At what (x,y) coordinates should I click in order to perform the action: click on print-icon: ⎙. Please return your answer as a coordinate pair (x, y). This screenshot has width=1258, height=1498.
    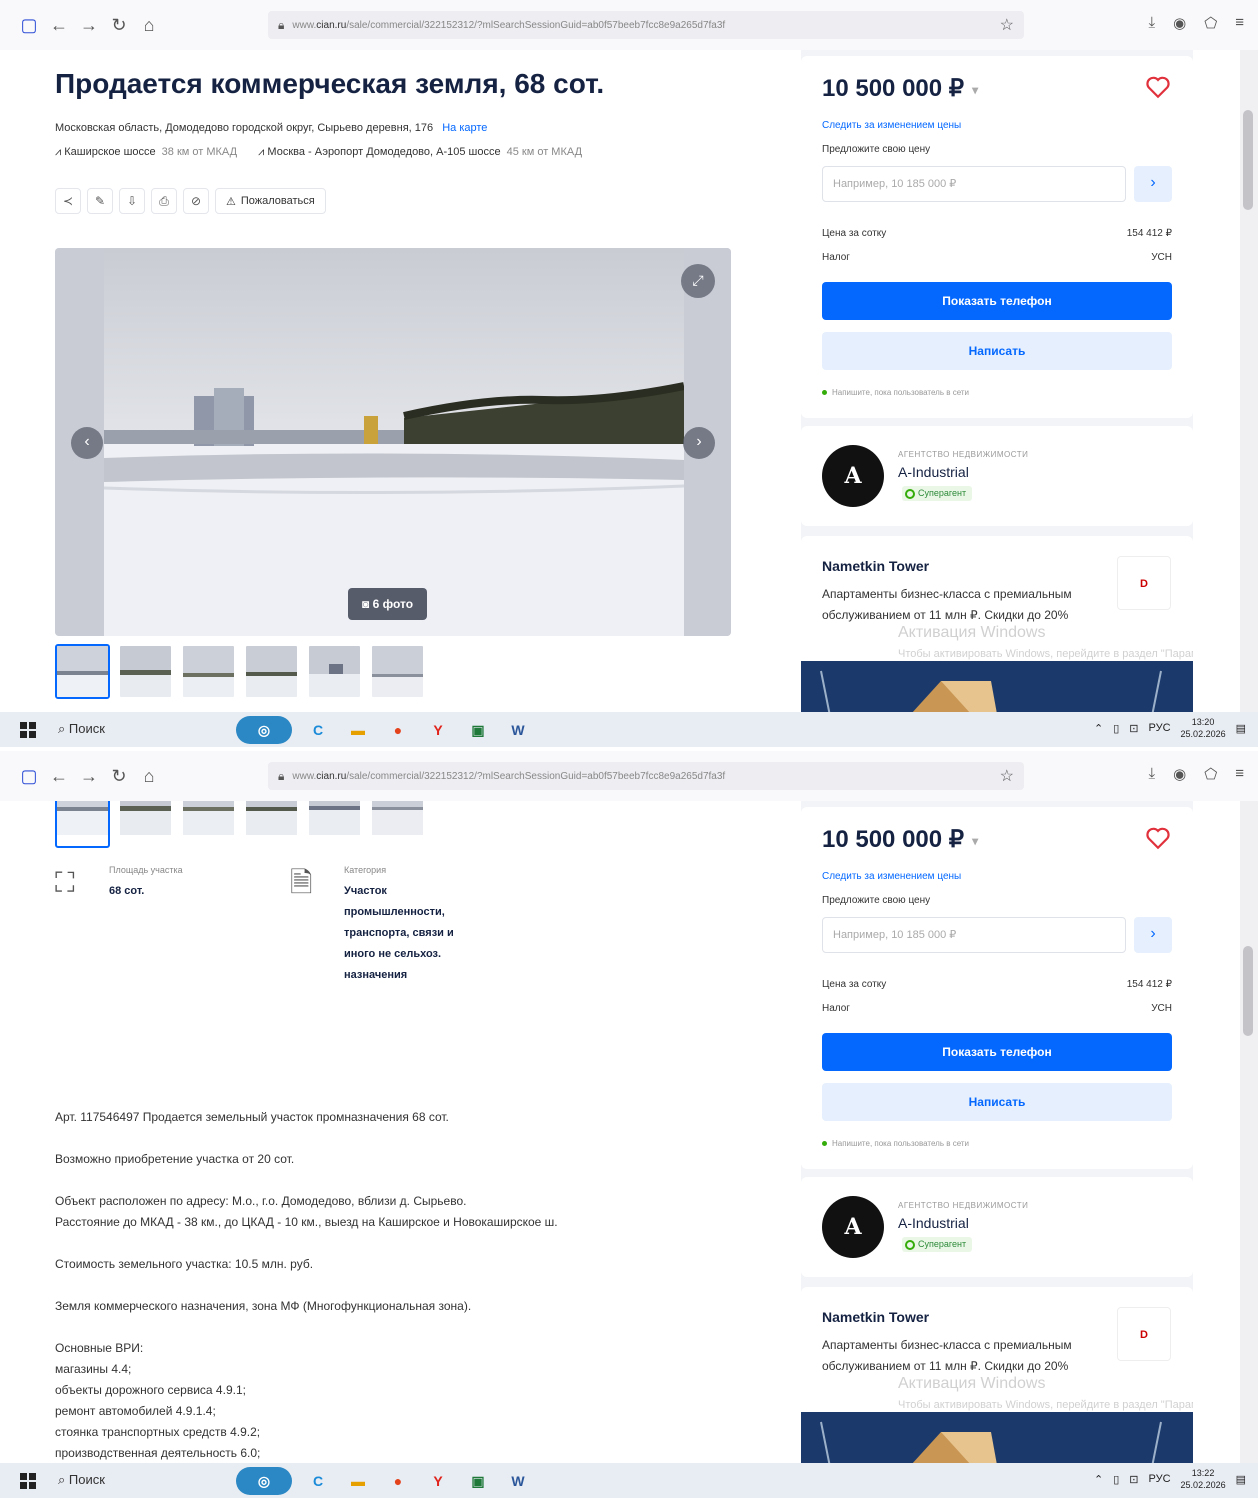
    Looking at the image, I should click on (164, 201).